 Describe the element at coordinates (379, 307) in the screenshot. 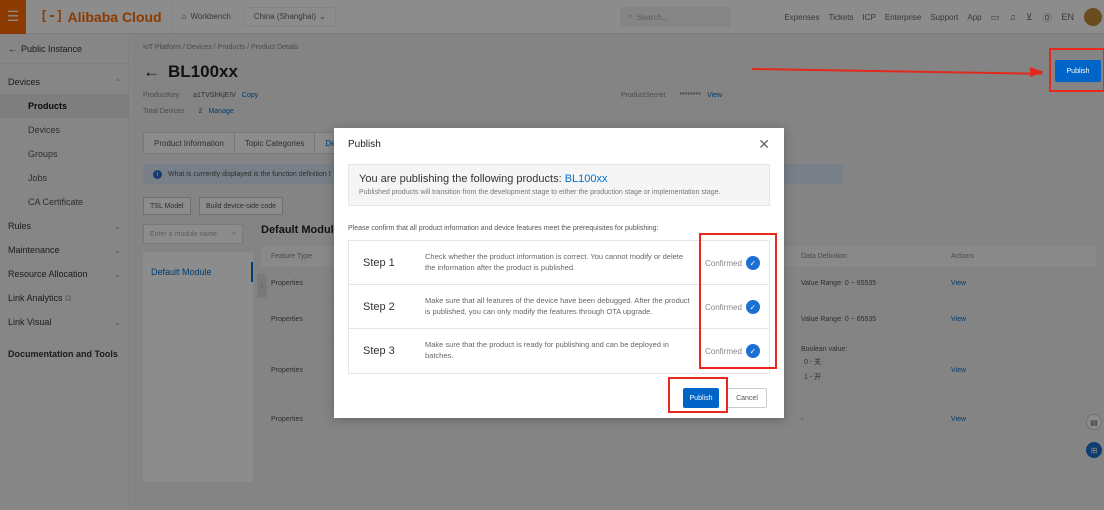

I see `step-name: Step 2` at that location.